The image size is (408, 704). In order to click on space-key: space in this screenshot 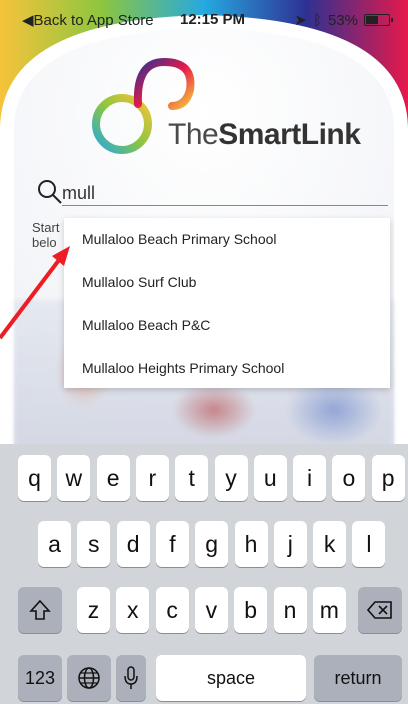, I will do `click(231, 678)`.